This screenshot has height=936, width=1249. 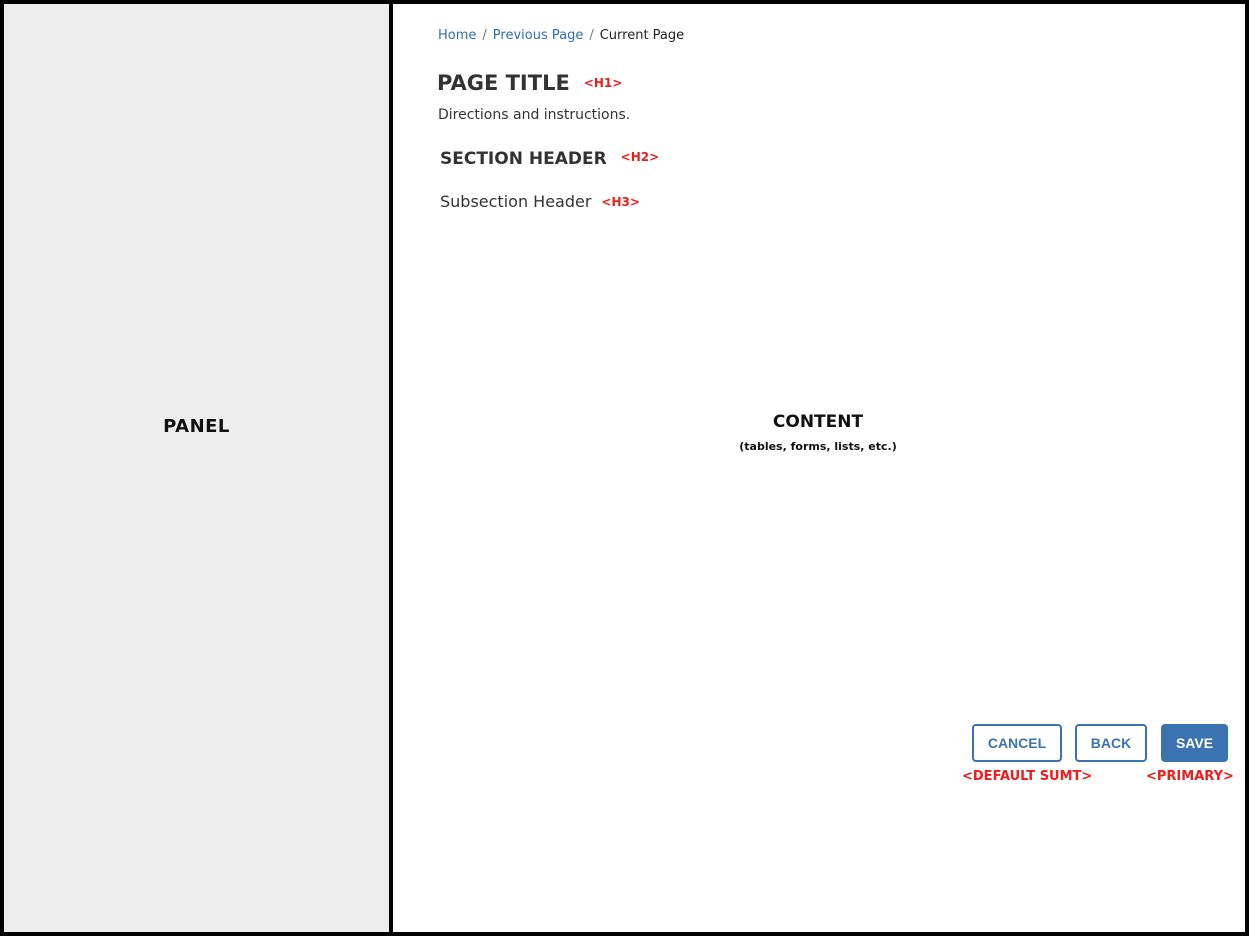 I want to click on default-submit-annotation: <DEFAULT SUMT>, so click(x=1027, y=776).